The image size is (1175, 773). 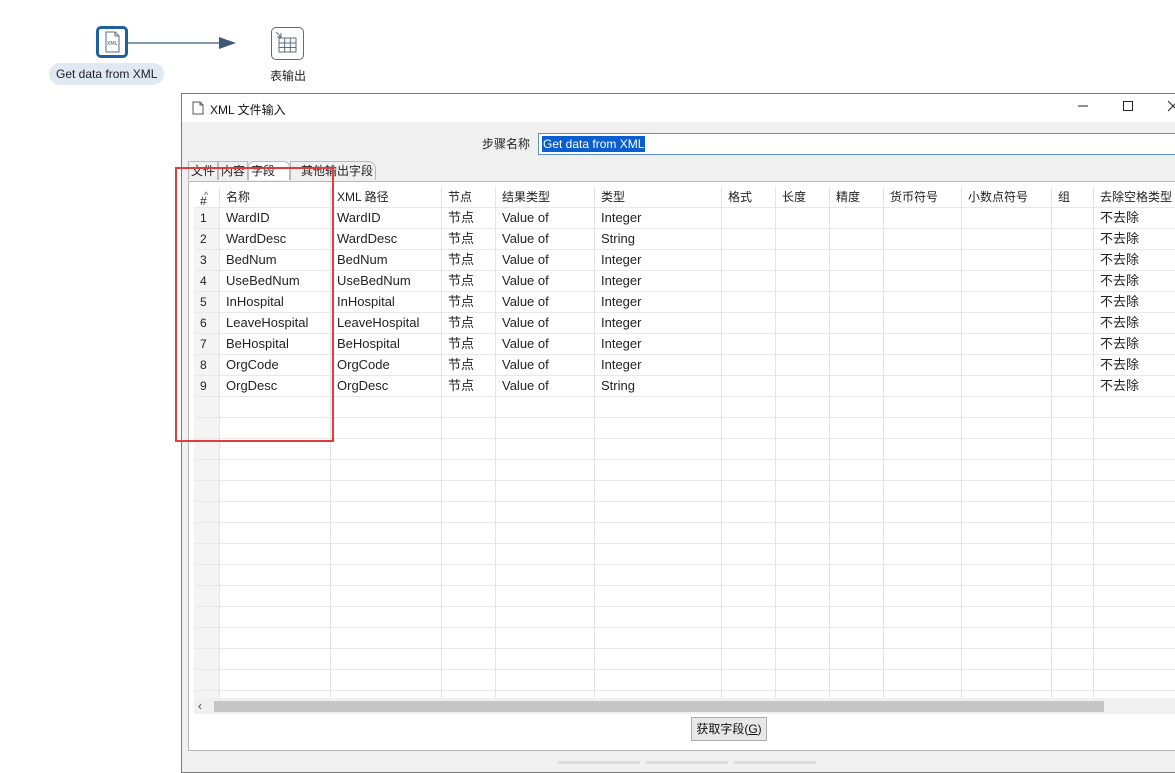 I want to click on table-row: 2 WardDesc WardDesc 节点 Value of String 不去除, so click(x=684, y=239).